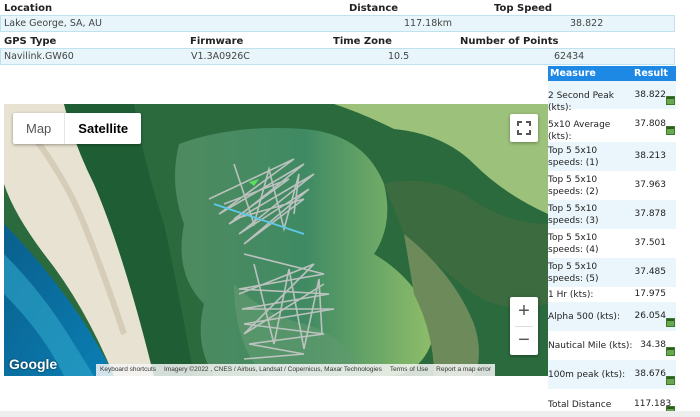 Image resolution: width=700 pixels, height=417 pixels. What do you see at coordinates (650, 185) in the screenshot?
I see `result-value: 37.963` at bounding box center [650, 185].